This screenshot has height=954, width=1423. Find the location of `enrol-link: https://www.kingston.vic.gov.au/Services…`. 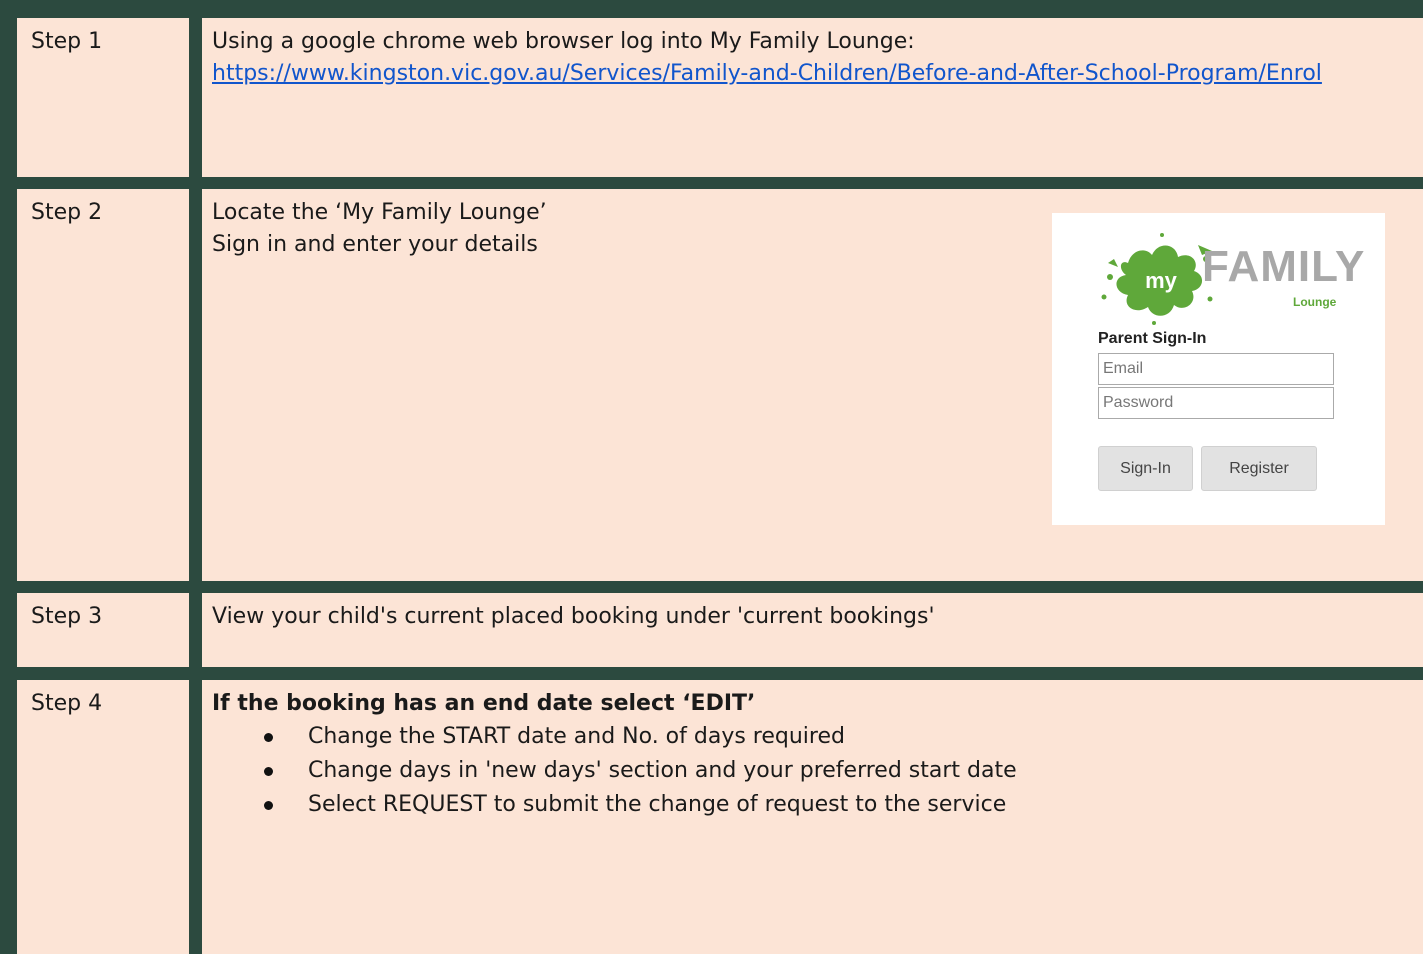

enrol-link: https://www.kingston.vic.gov.au/Services… is located at coordinates (767, 73).